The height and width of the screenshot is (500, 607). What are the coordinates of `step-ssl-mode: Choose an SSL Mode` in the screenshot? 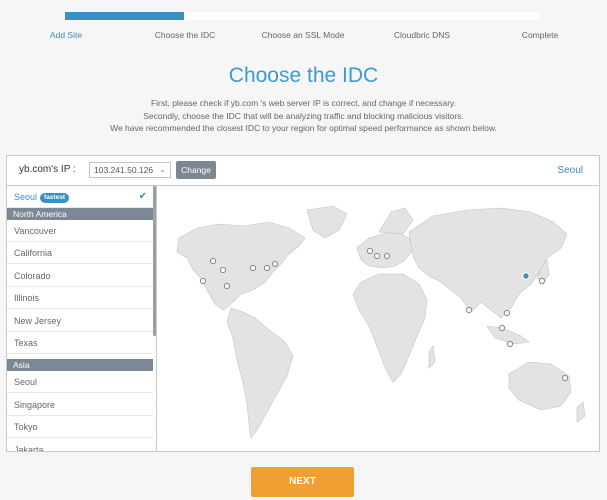 It's located at (303, 35).